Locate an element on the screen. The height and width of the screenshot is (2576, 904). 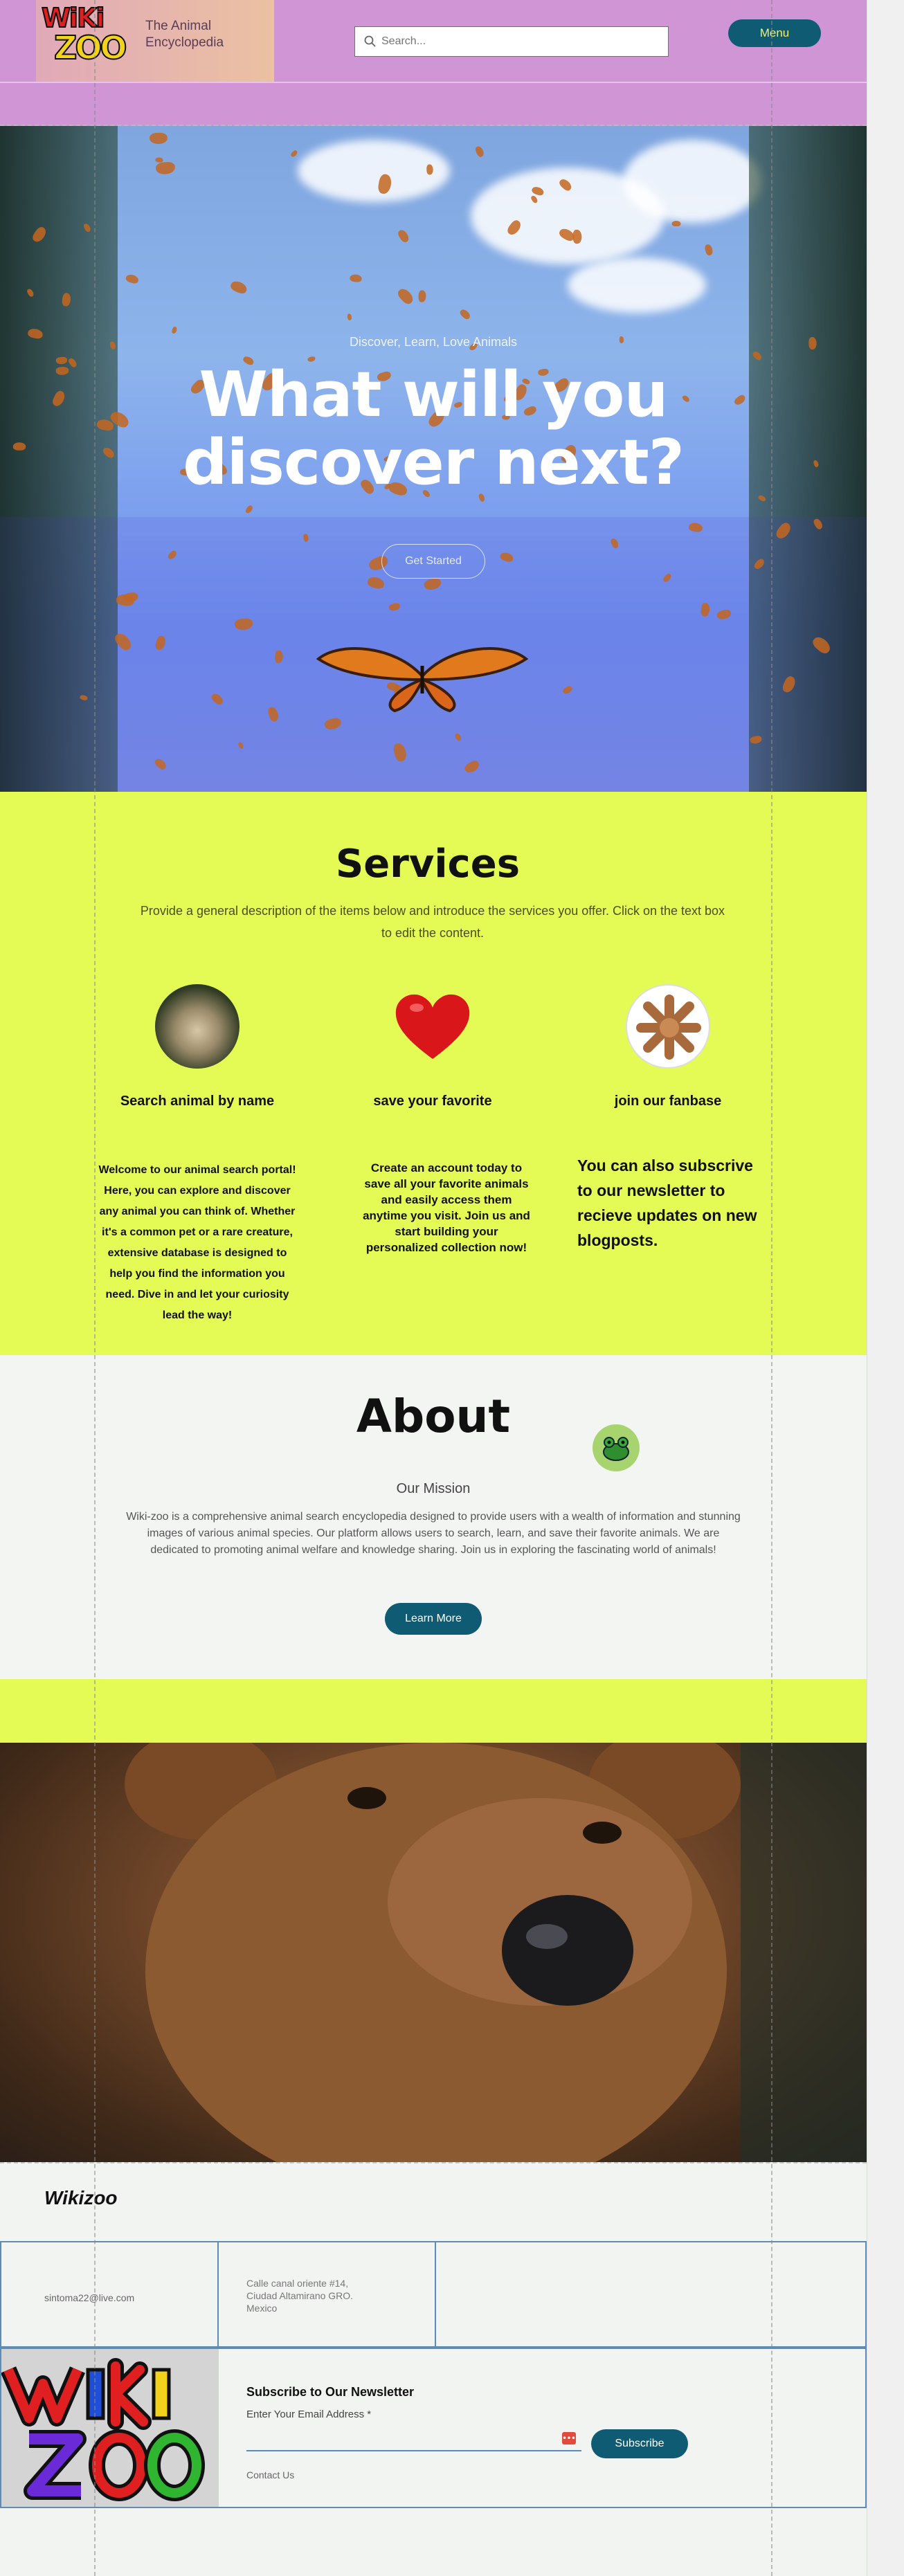
about-subtitle: Our Mission is located at coordinates (434, 1488).